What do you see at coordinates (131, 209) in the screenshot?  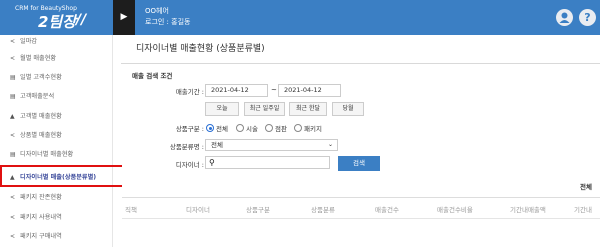 I see `column-header: 직책` at bounding box center [131, 209].